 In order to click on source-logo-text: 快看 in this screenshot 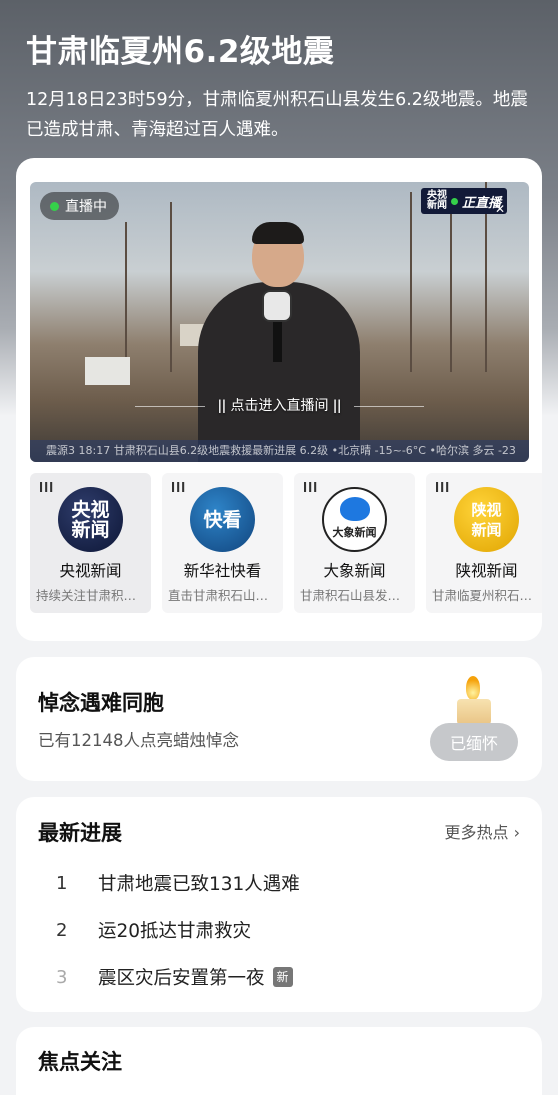, I will do `click(222, 519)`.